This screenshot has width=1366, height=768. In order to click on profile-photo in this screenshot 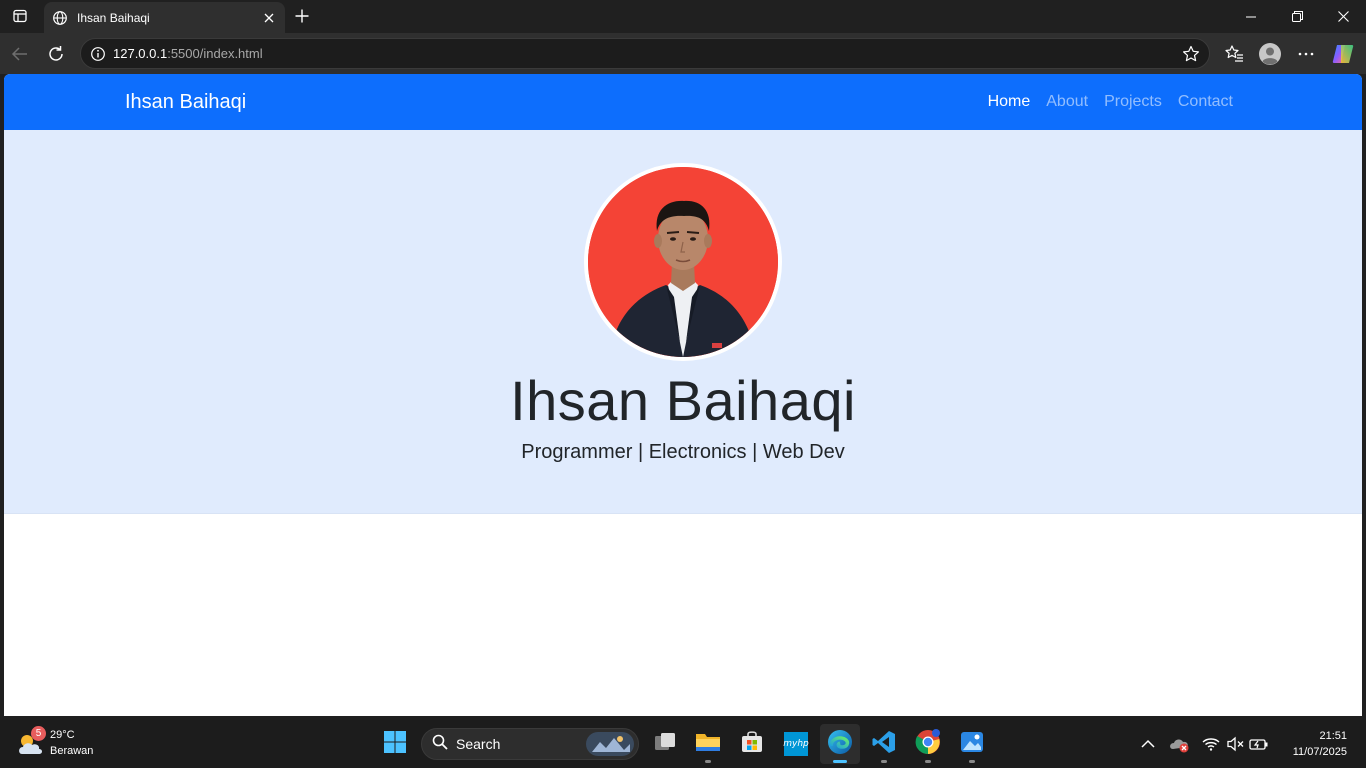, I will do `click(683, 262)`.